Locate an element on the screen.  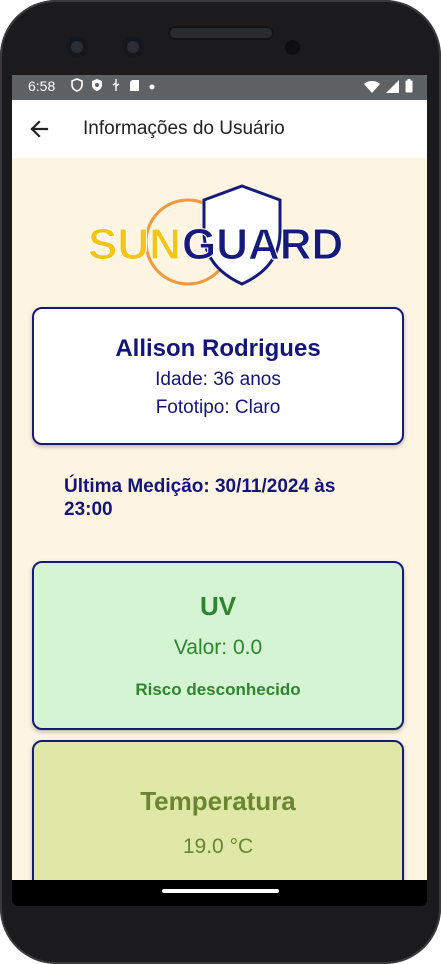
sunguard-logo: SUN GUARD is located at coordinates (216, 235).